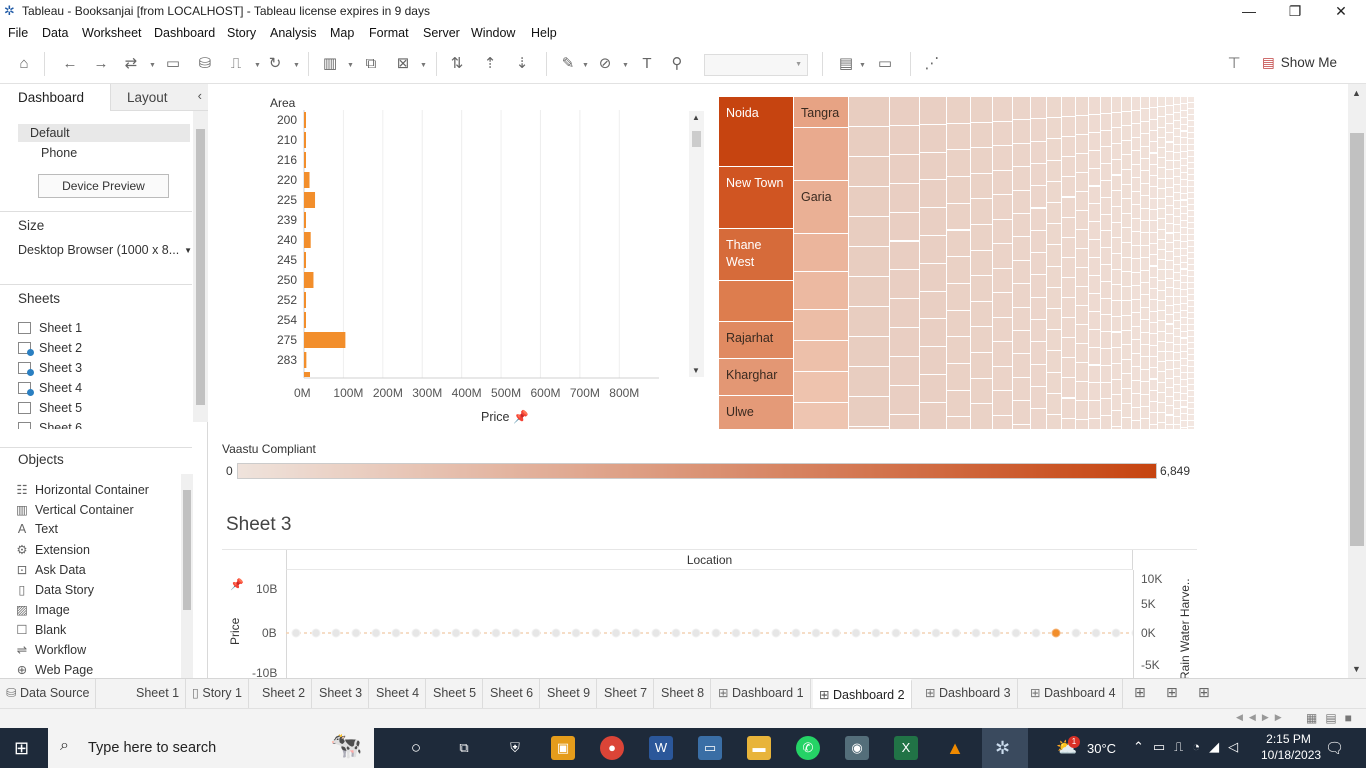 Image resolution: width=1366 pixels, height=768 pixels. Describe the element at coordinates (612, 748) in the screenshot. I see `chrome-icon: ●` at that location.